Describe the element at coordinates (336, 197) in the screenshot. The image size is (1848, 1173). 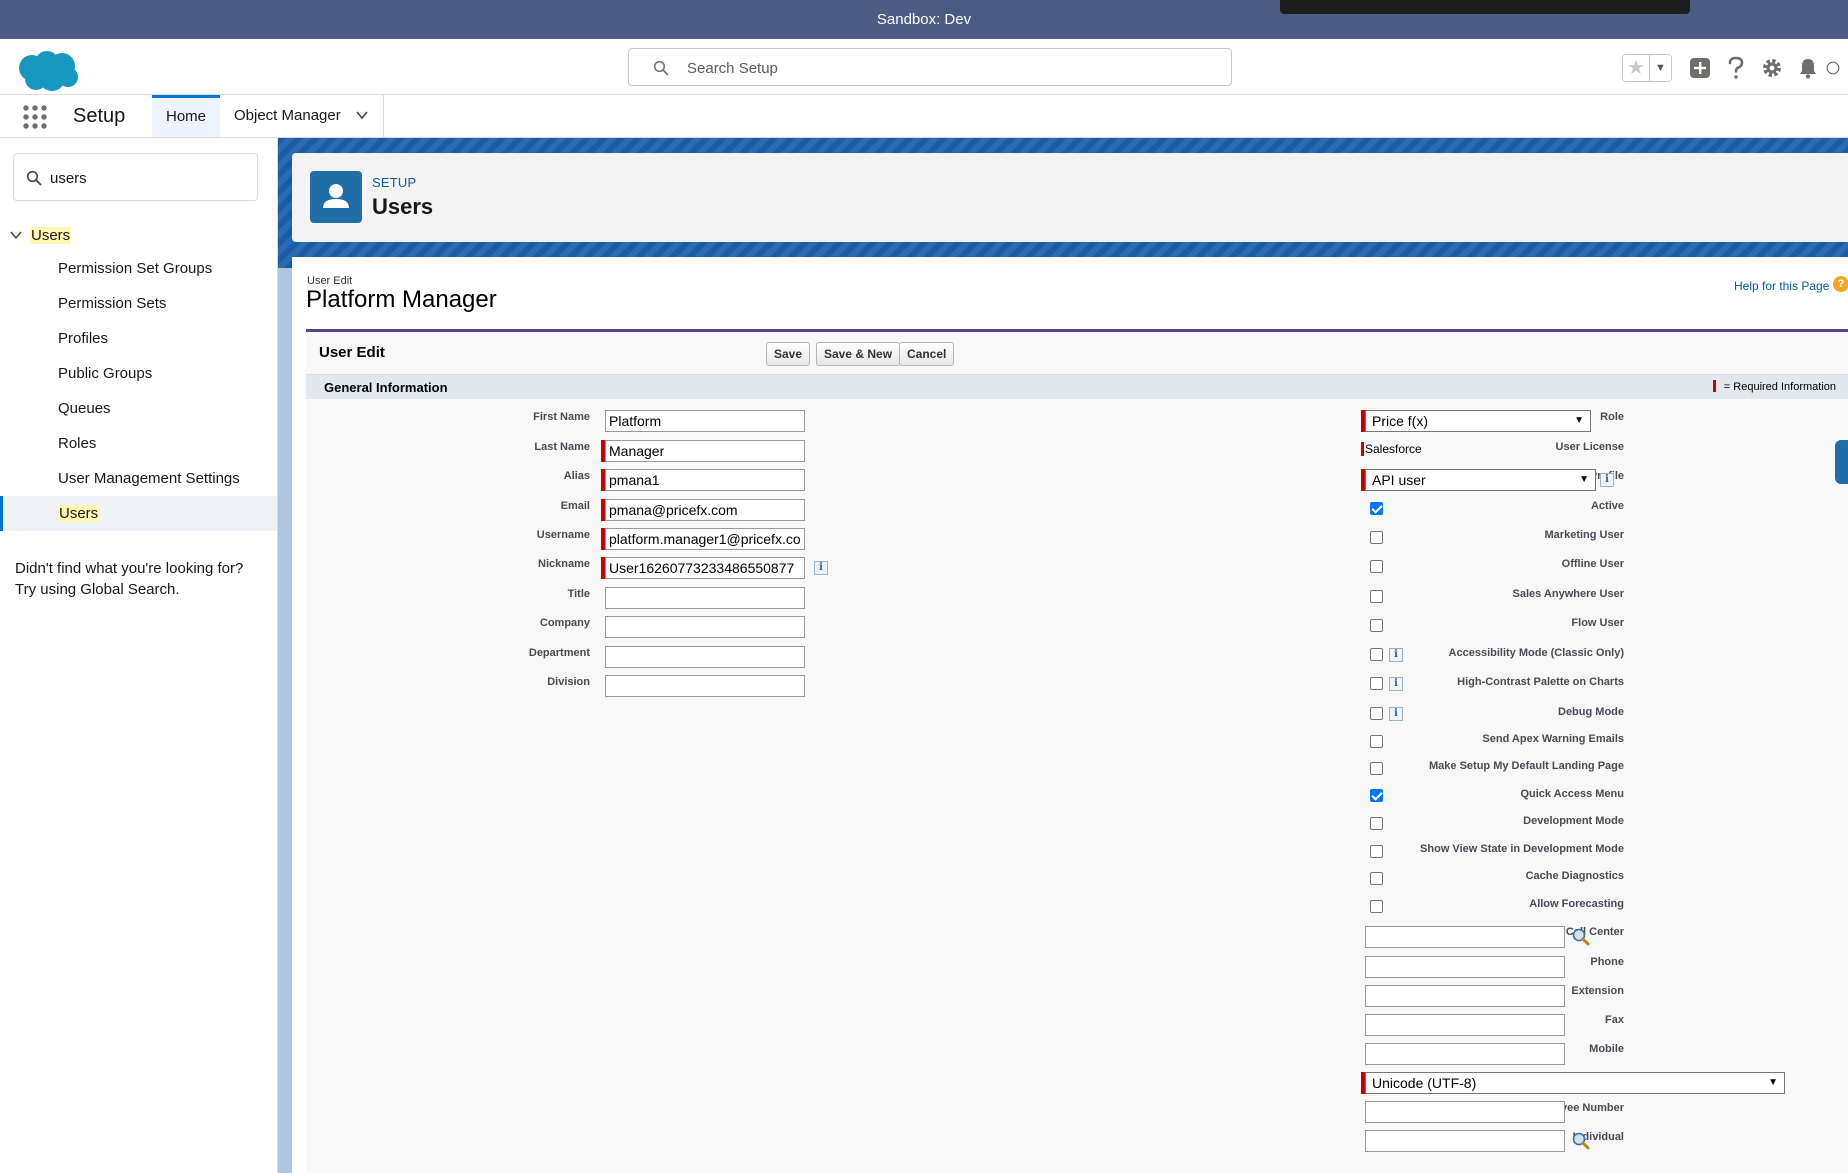
I see `user-icon` at that location.